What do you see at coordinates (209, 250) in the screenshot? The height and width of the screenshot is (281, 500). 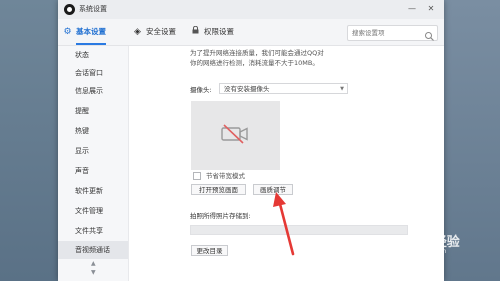 I see `change-directory-button: 更改目录` at bounding box center [209, 250].